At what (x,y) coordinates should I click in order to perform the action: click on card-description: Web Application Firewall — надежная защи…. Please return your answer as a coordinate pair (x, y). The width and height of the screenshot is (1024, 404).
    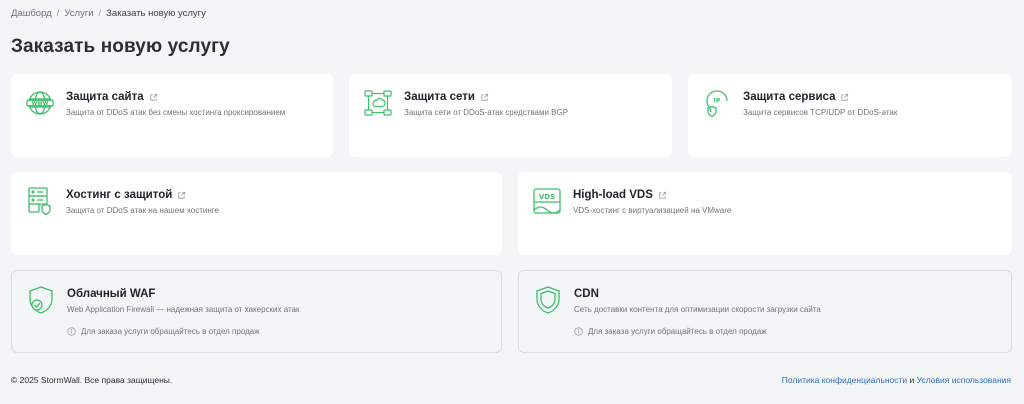
    Looking at the image, I should click on (183, 309).